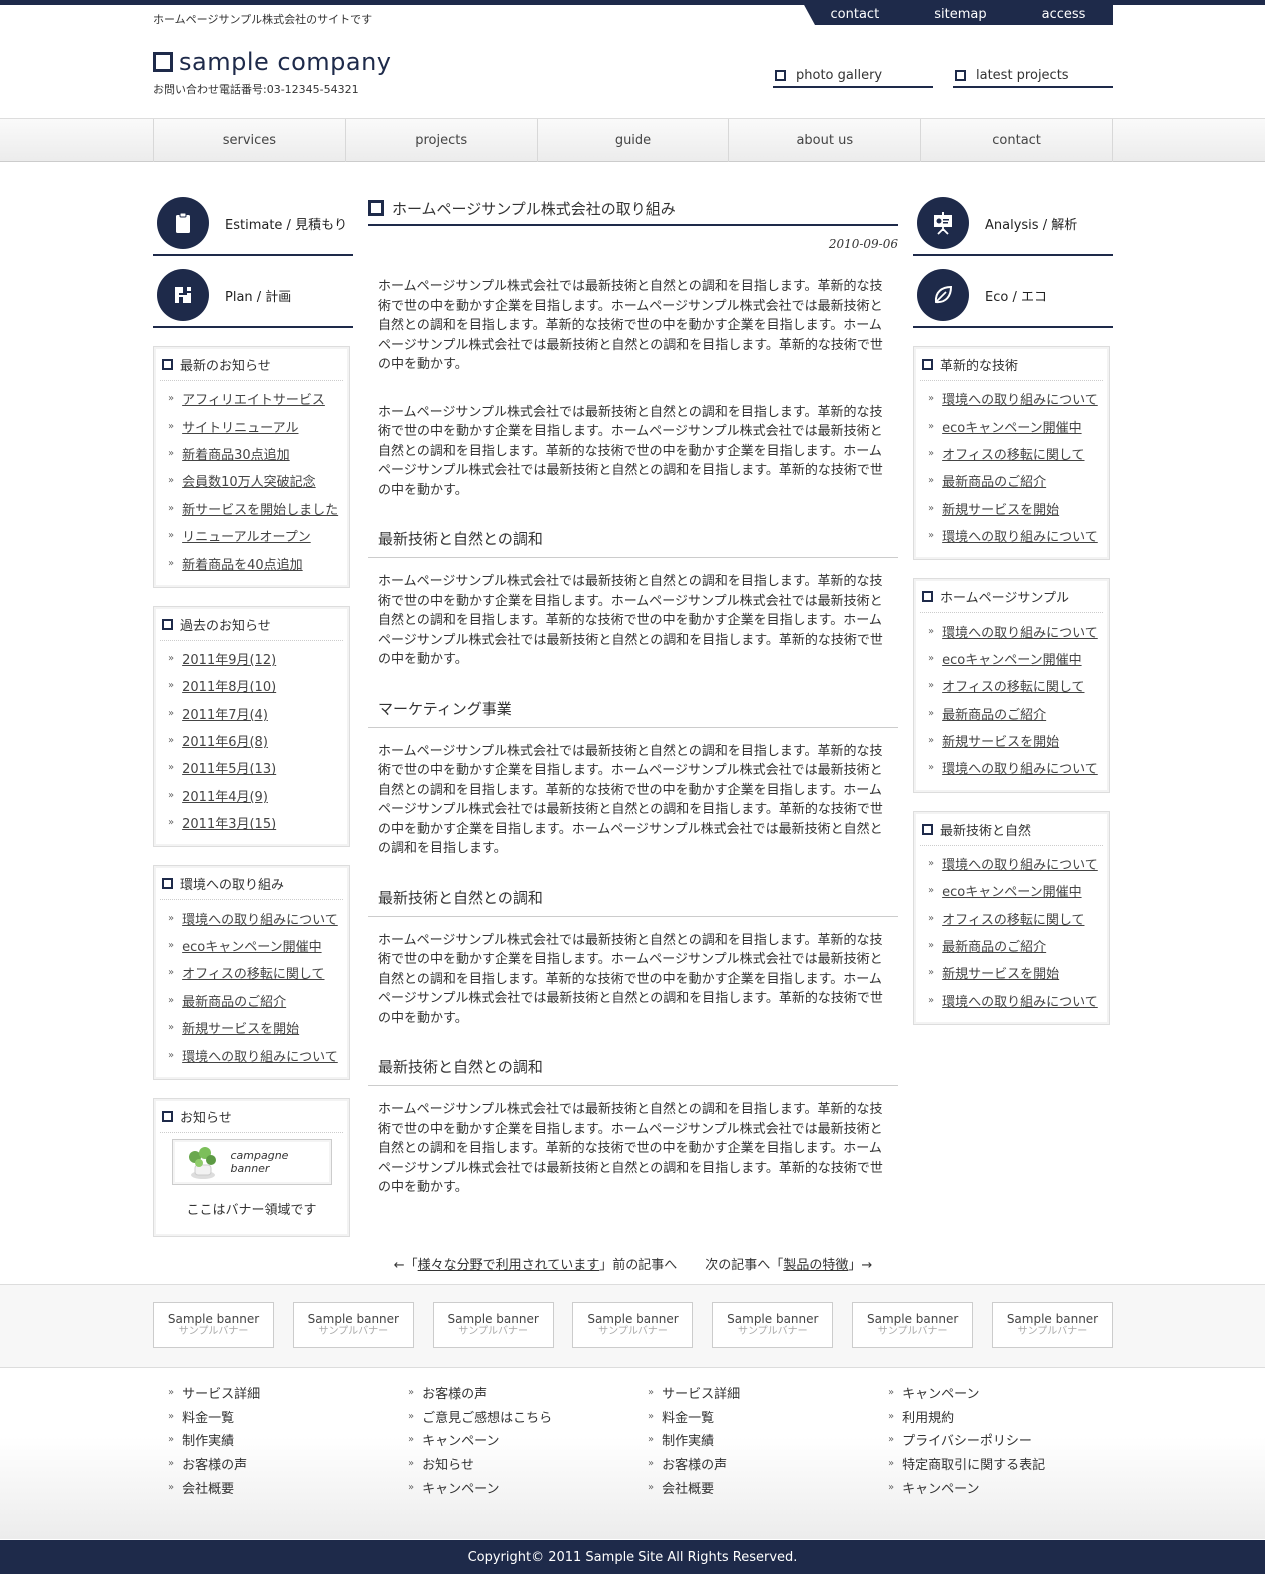 The height and width of the screenshot is (1574, 1265). I want to click on list-link: 新着商品30点追加, so click(236, 453).